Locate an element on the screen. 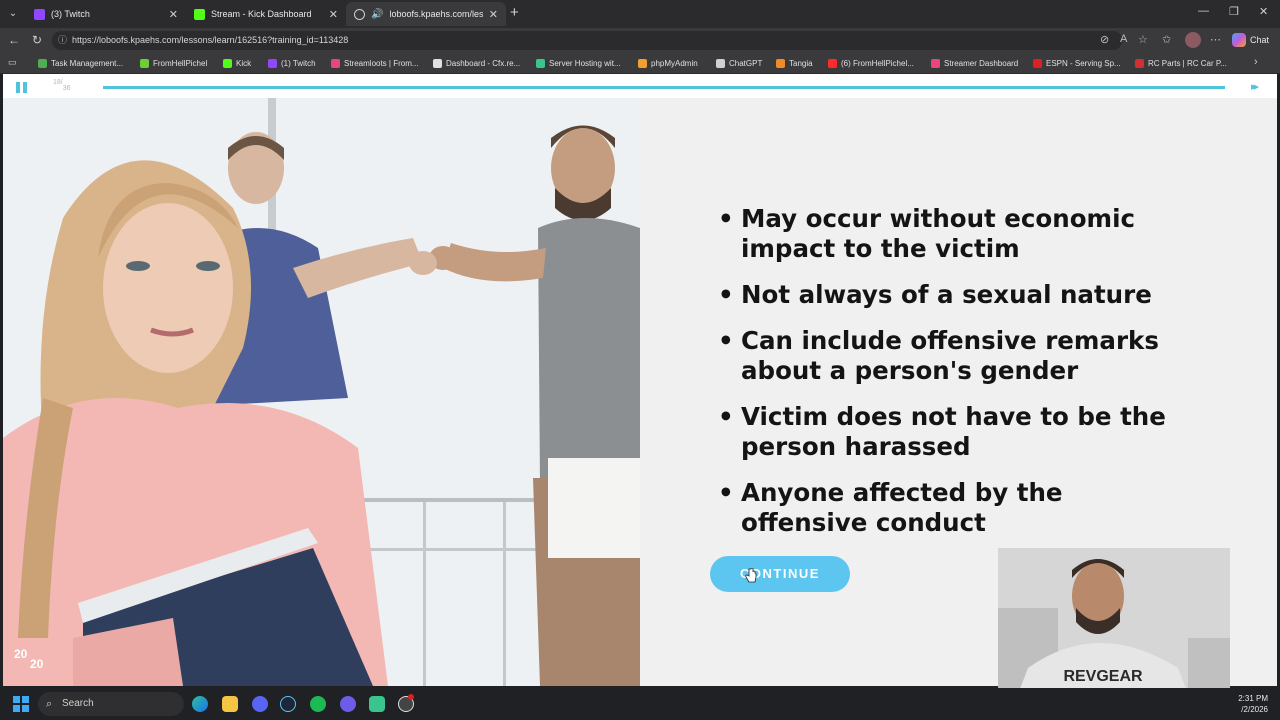  more-menu-icon: ⋯ is located at coordinates (1215, 39).